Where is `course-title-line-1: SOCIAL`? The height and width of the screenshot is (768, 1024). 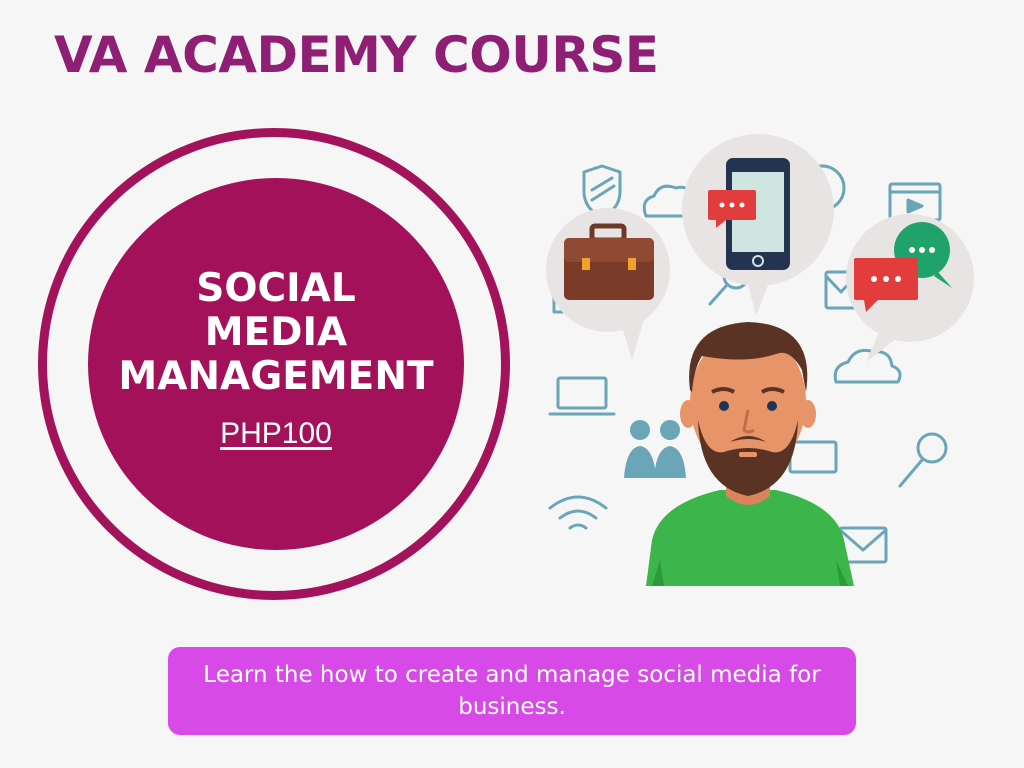
course-title-line-1: SOCIAL is located at coordinates (276, 288).